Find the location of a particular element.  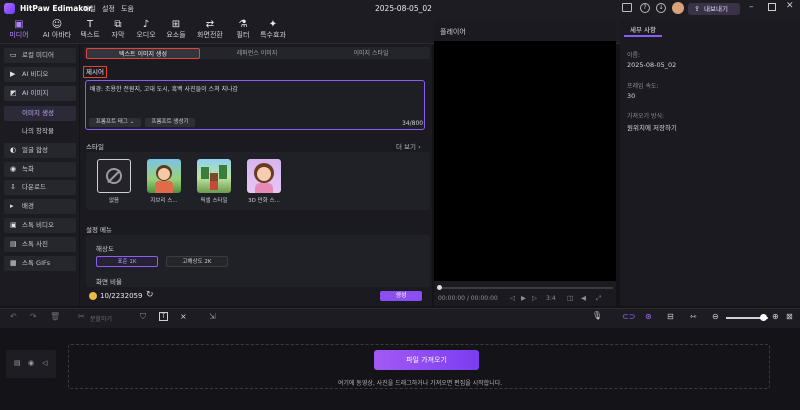

more-styles-link: 더 보기 › is located at coordinates (408, 146).